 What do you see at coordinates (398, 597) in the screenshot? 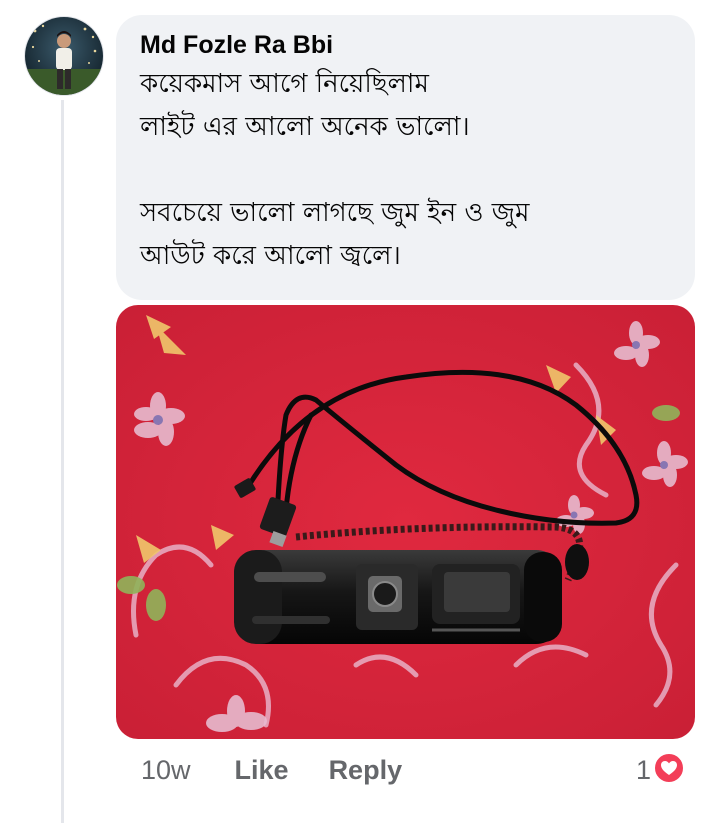
I see `flashlight` at bounding box center [398, 597].